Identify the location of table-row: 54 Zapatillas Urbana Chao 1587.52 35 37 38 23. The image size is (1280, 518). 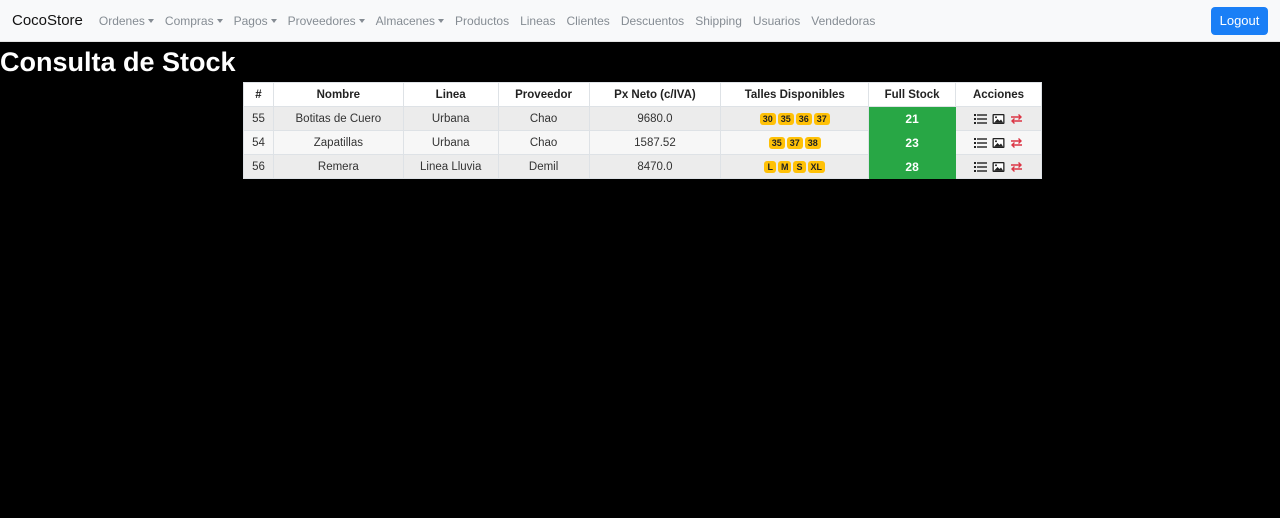
(642, 142).